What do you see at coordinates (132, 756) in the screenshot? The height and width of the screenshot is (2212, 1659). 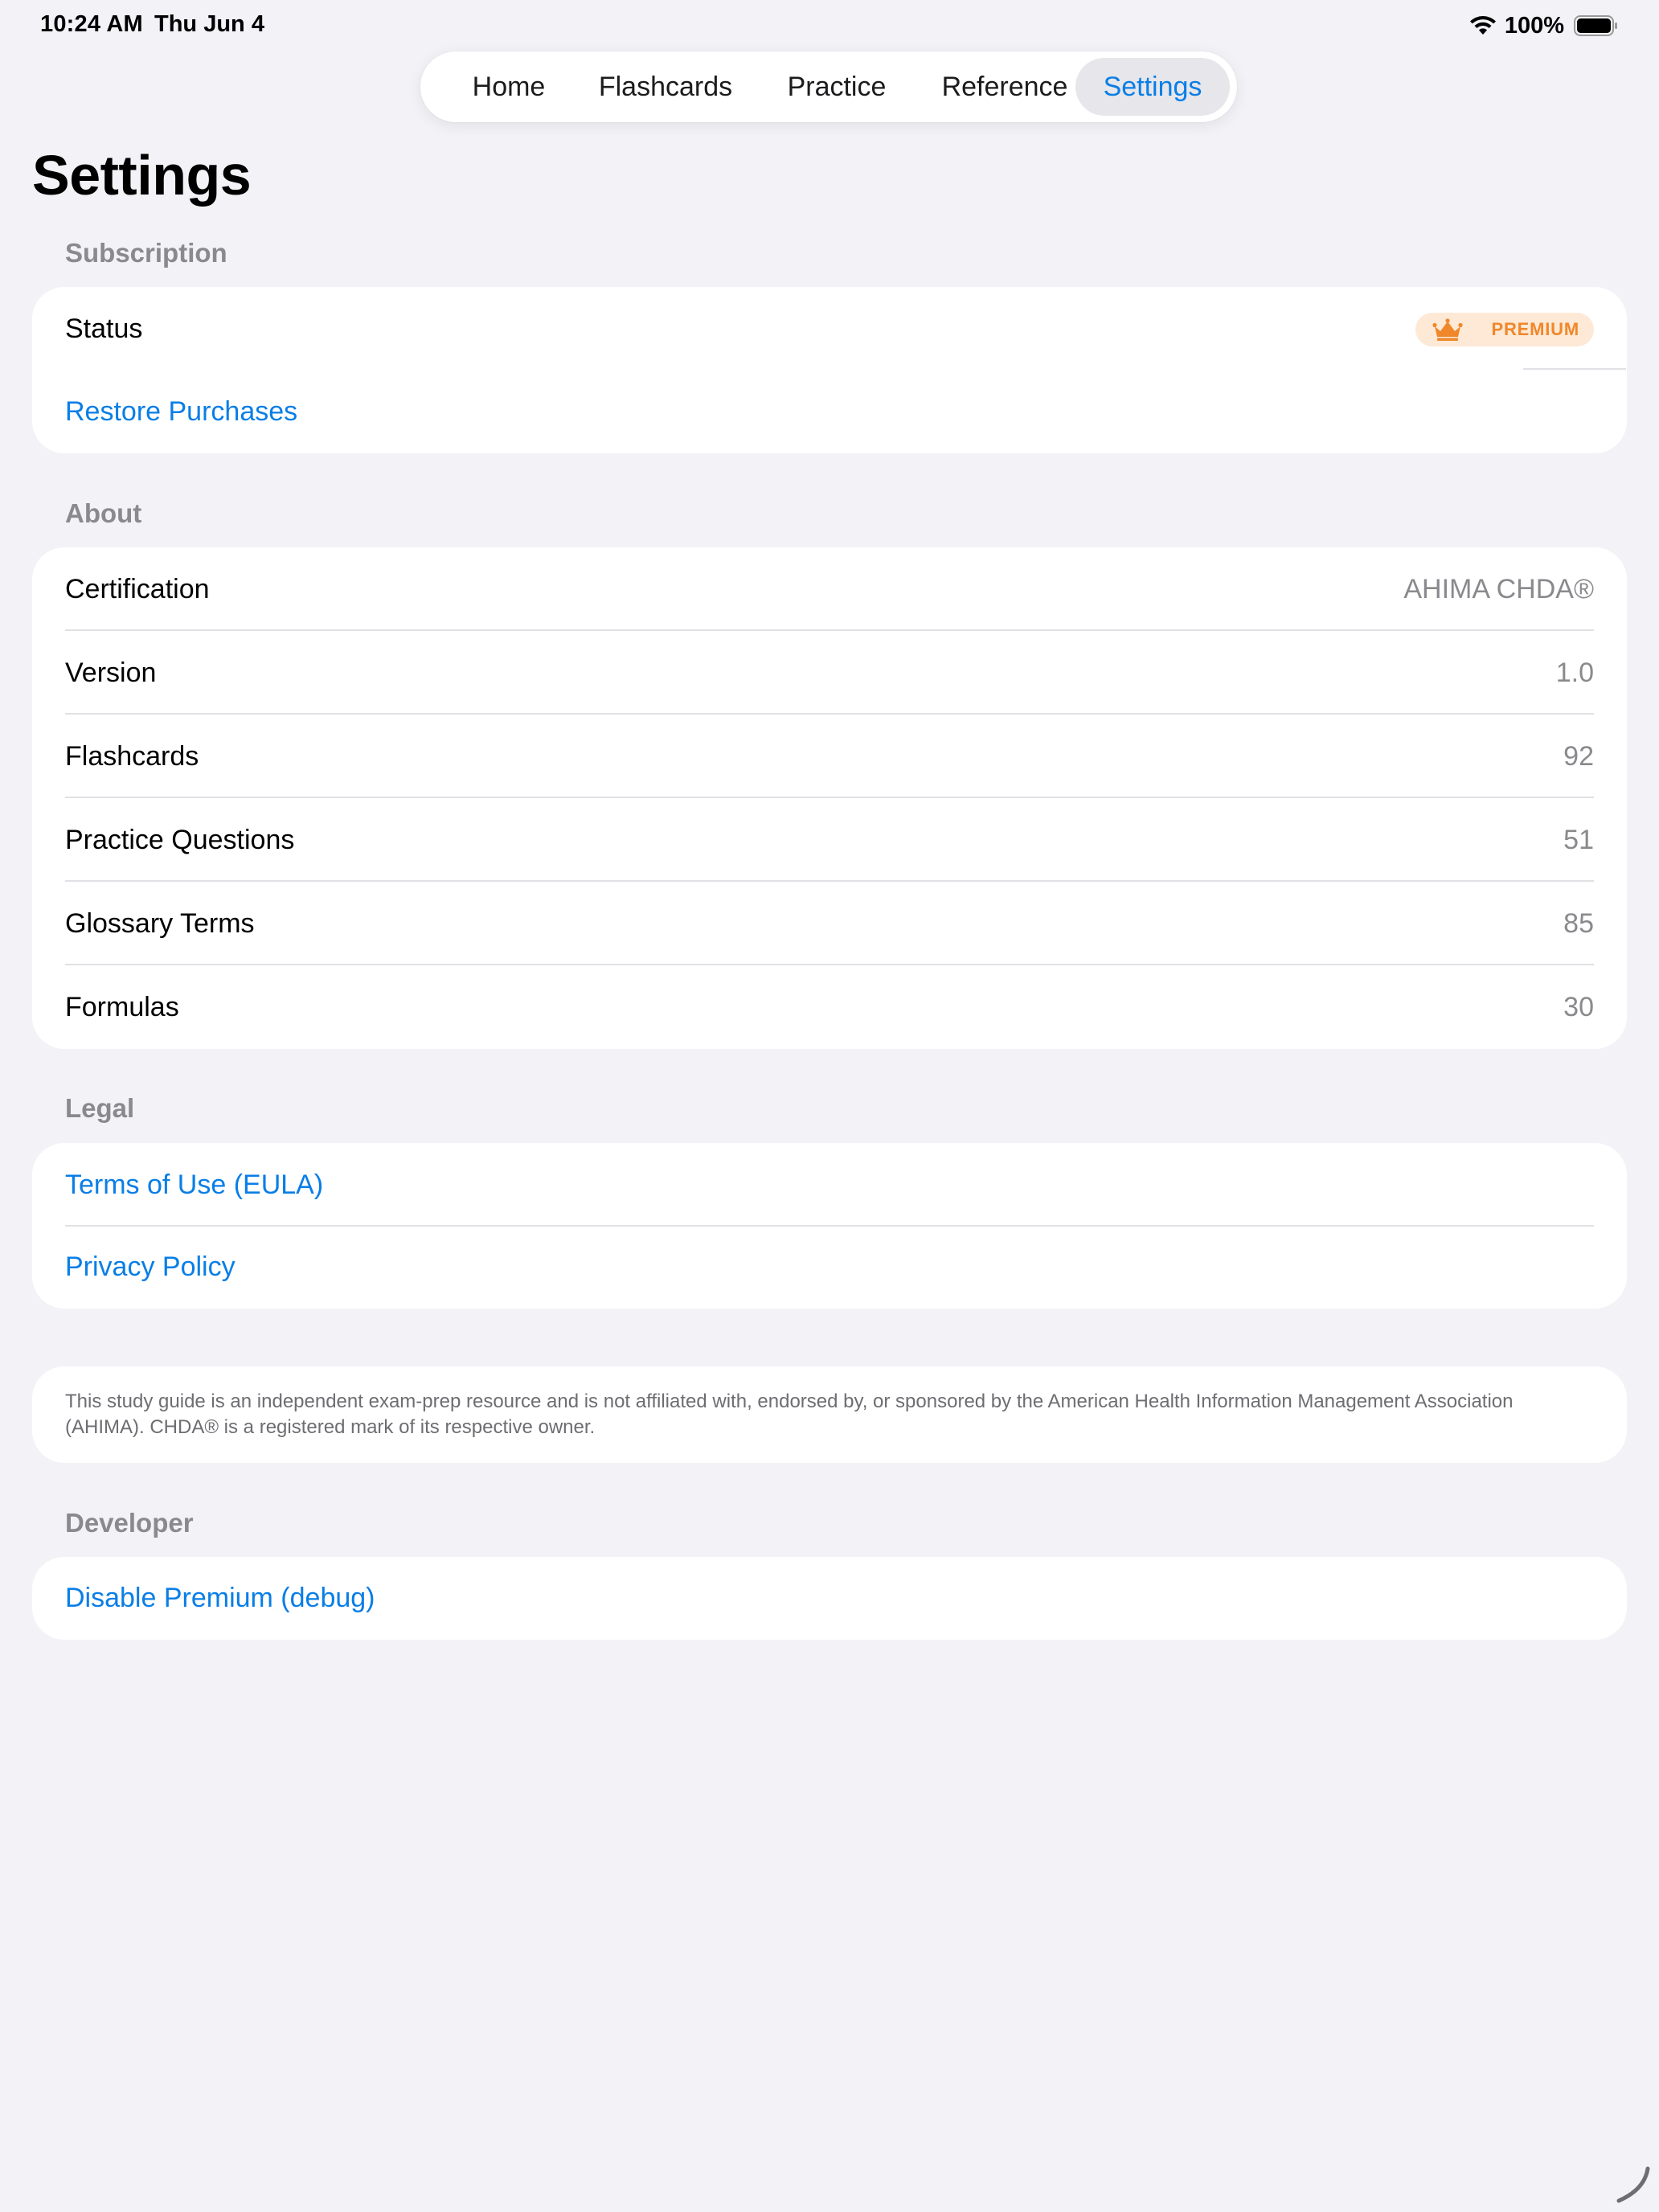 I see `flashcards-label: Flashcards` at bounding box center [132, 756].